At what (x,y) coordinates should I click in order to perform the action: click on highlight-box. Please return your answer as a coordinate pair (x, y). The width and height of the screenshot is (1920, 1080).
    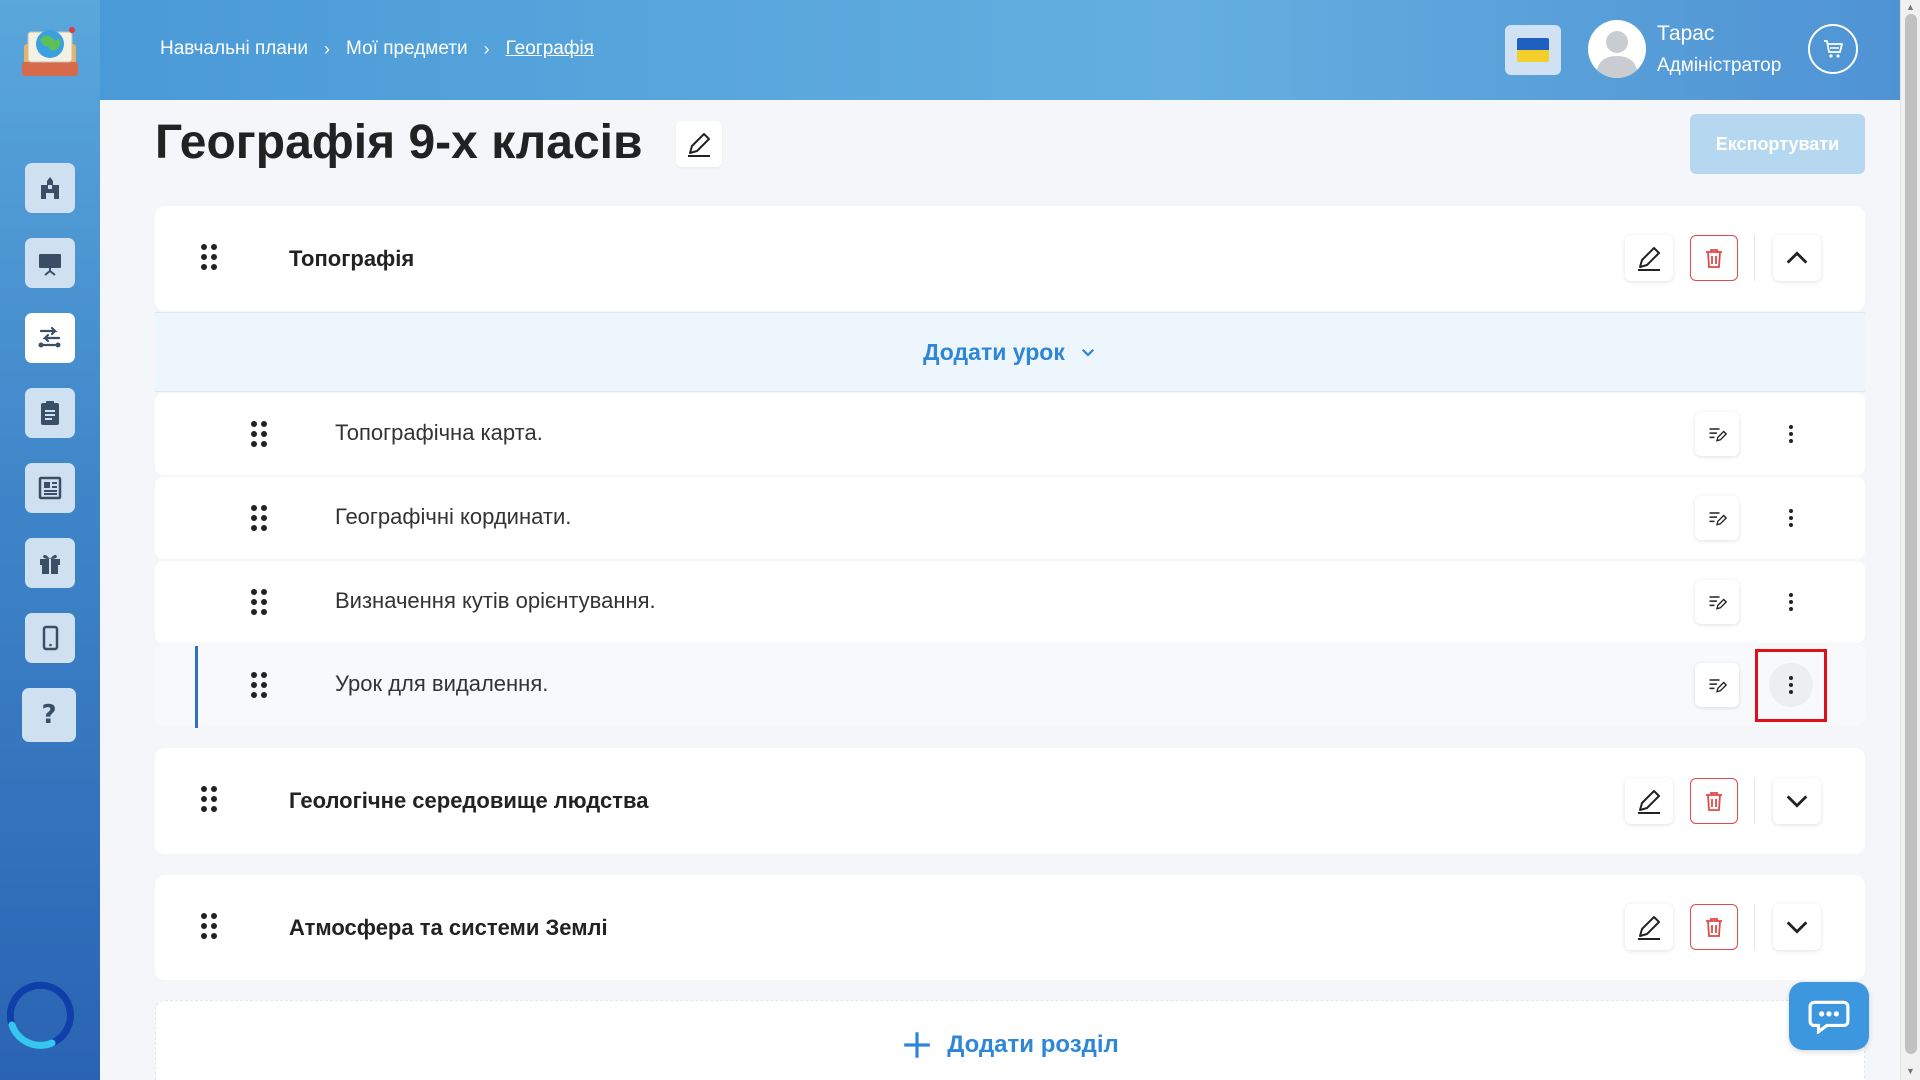
    Looking at the image, I should click on (1791, 685).